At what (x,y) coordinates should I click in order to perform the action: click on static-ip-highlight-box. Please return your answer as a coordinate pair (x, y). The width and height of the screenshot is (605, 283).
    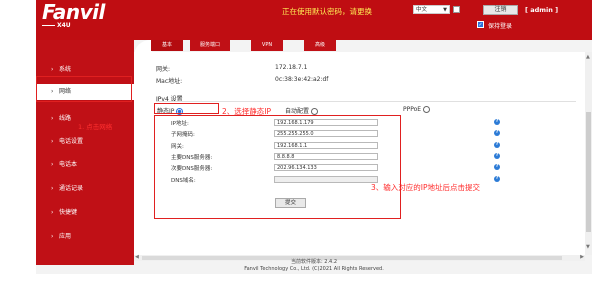
    Looking at the image, I should click on (186, 108).